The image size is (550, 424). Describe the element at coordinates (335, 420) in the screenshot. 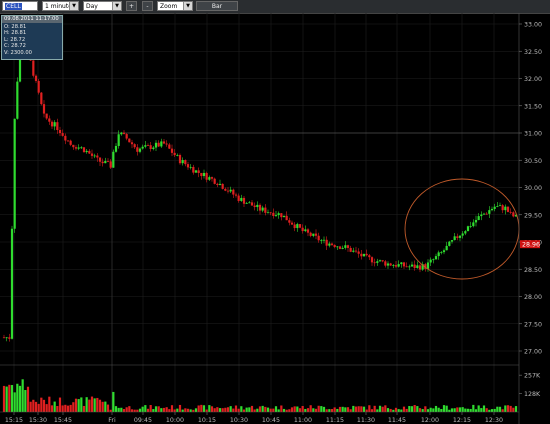

I see `time-tick-label: 11:15` at that location.